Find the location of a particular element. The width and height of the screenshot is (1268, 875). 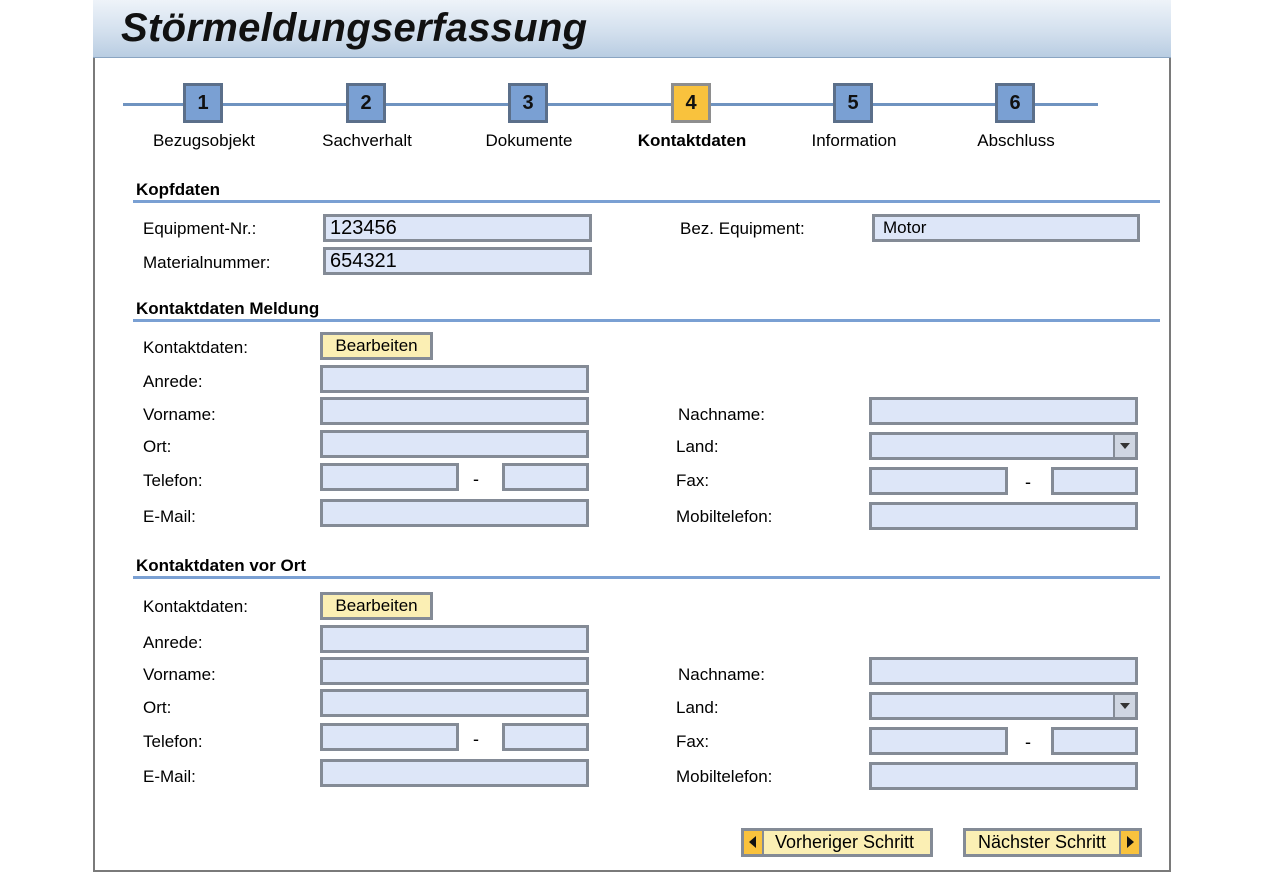

previous-step-label: Vorheriger Schritt is located at coordinates (845, 842).